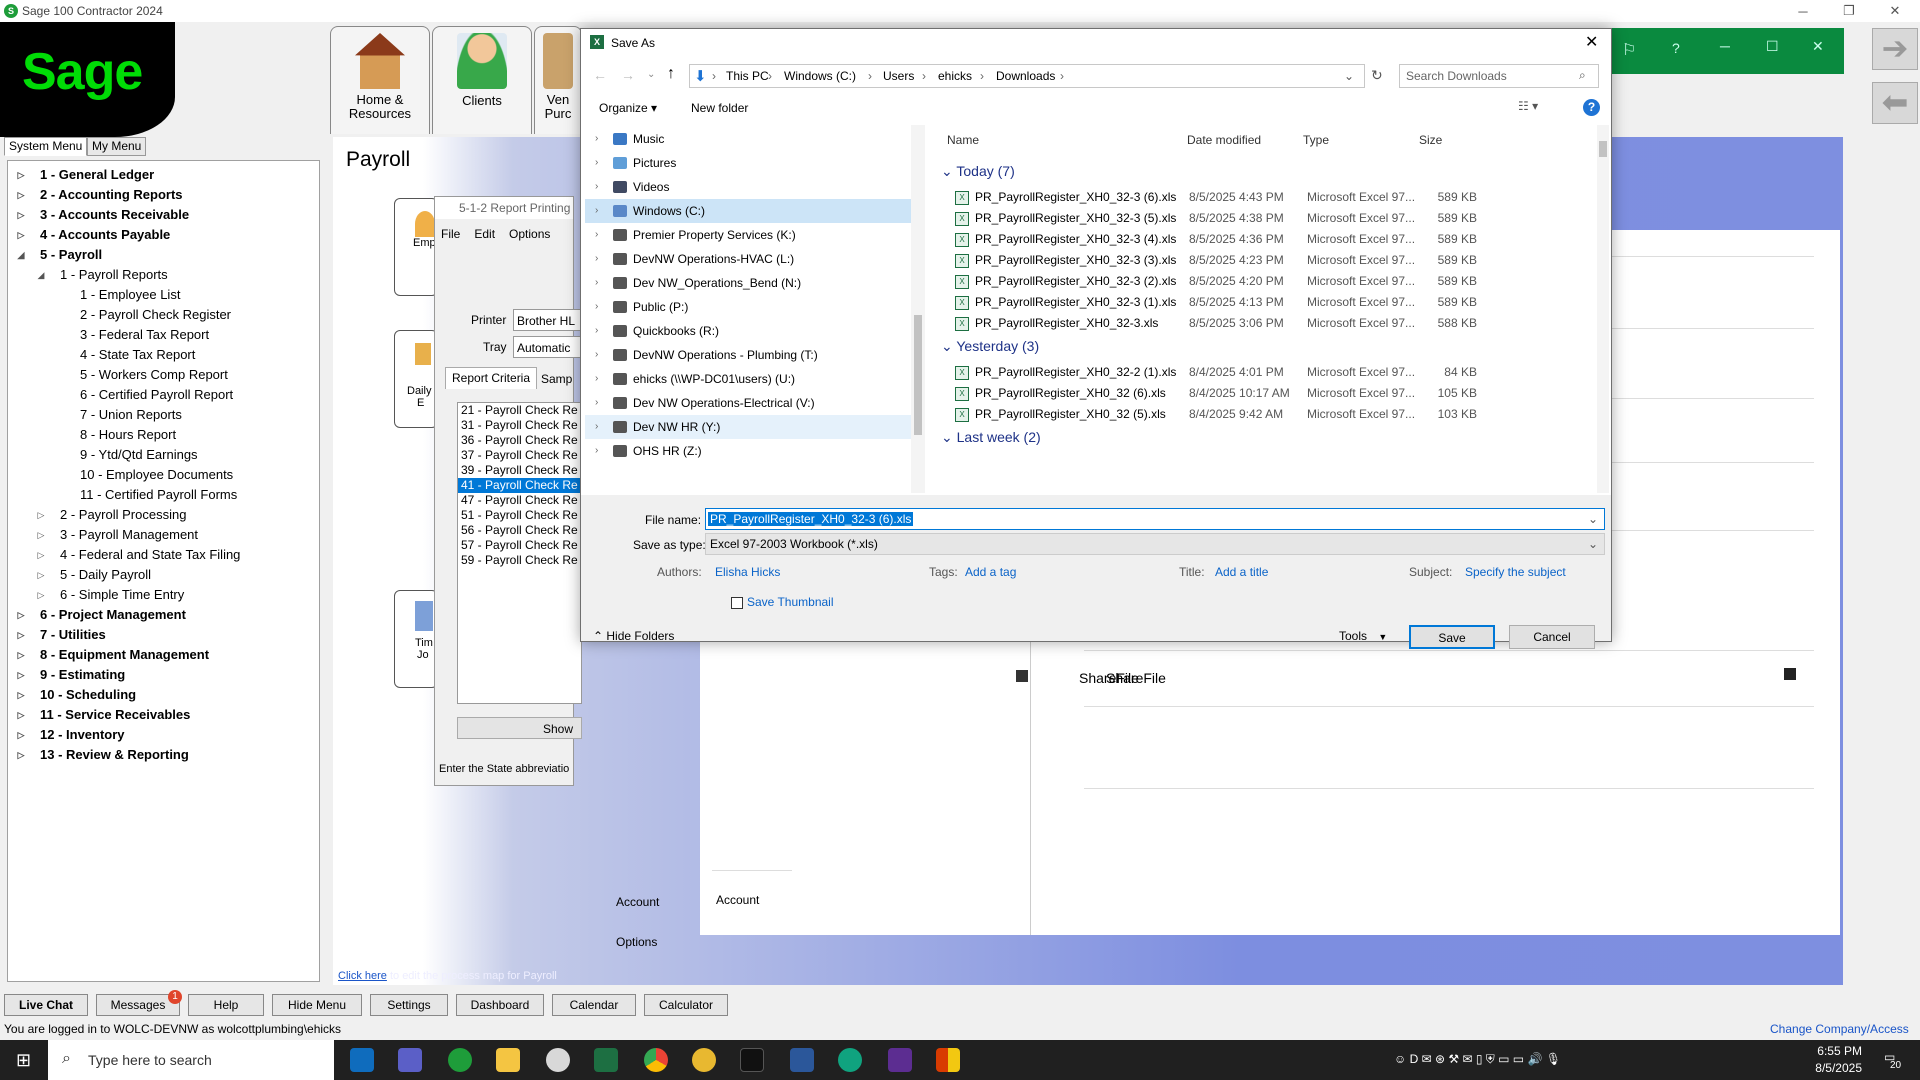  I want to click on search-downloads-input: Search Downloads, so click(1499, 76).